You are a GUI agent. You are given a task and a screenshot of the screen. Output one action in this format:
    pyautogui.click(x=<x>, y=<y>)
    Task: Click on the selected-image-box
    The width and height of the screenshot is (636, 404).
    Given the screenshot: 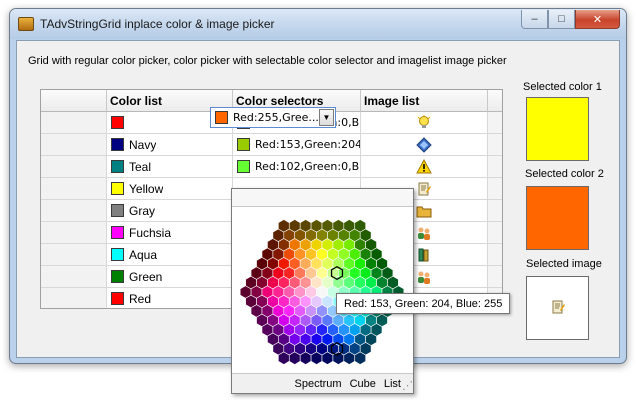 What is the action you would take?
    pyautogui.click(x=557, y=308)
    